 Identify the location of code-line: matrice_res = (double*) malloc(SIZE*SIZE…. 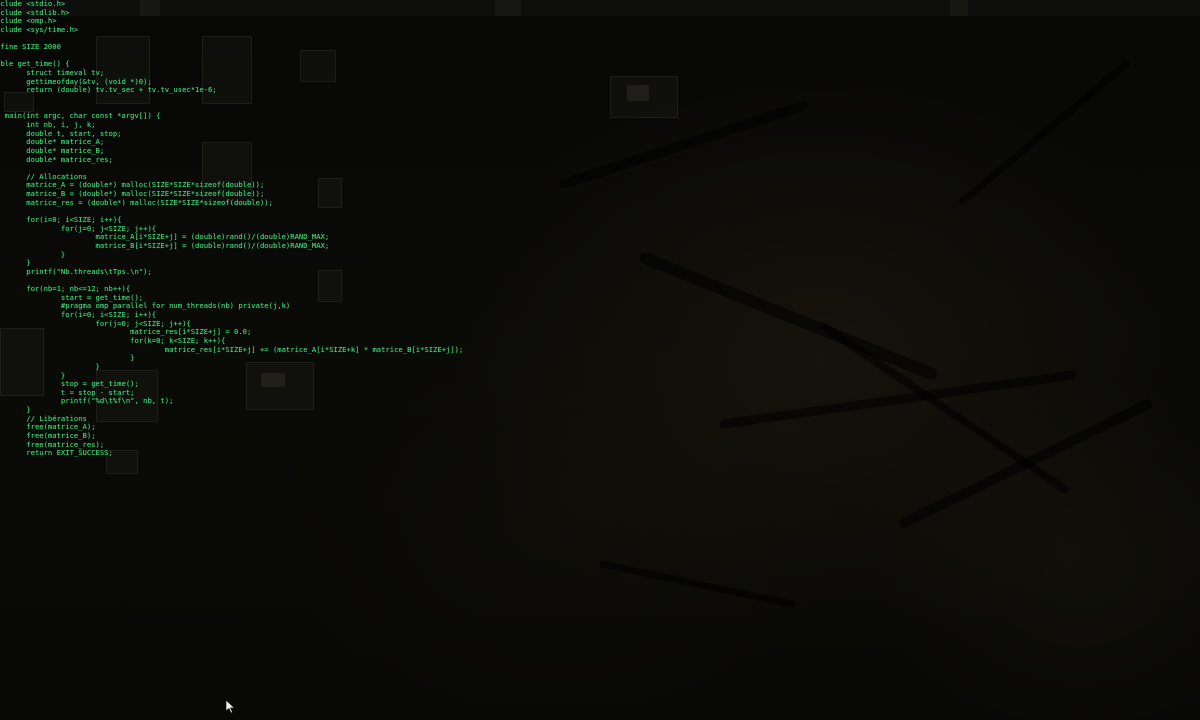
(136, 202).